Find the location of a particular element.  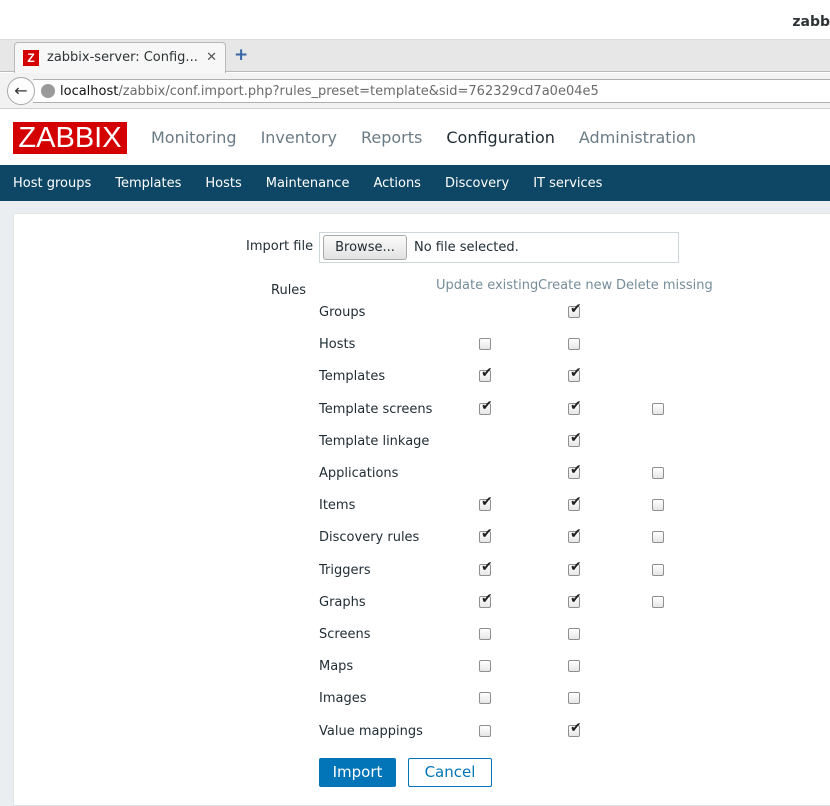

cancel-button: Cancel is located at coordinates (450, 772).